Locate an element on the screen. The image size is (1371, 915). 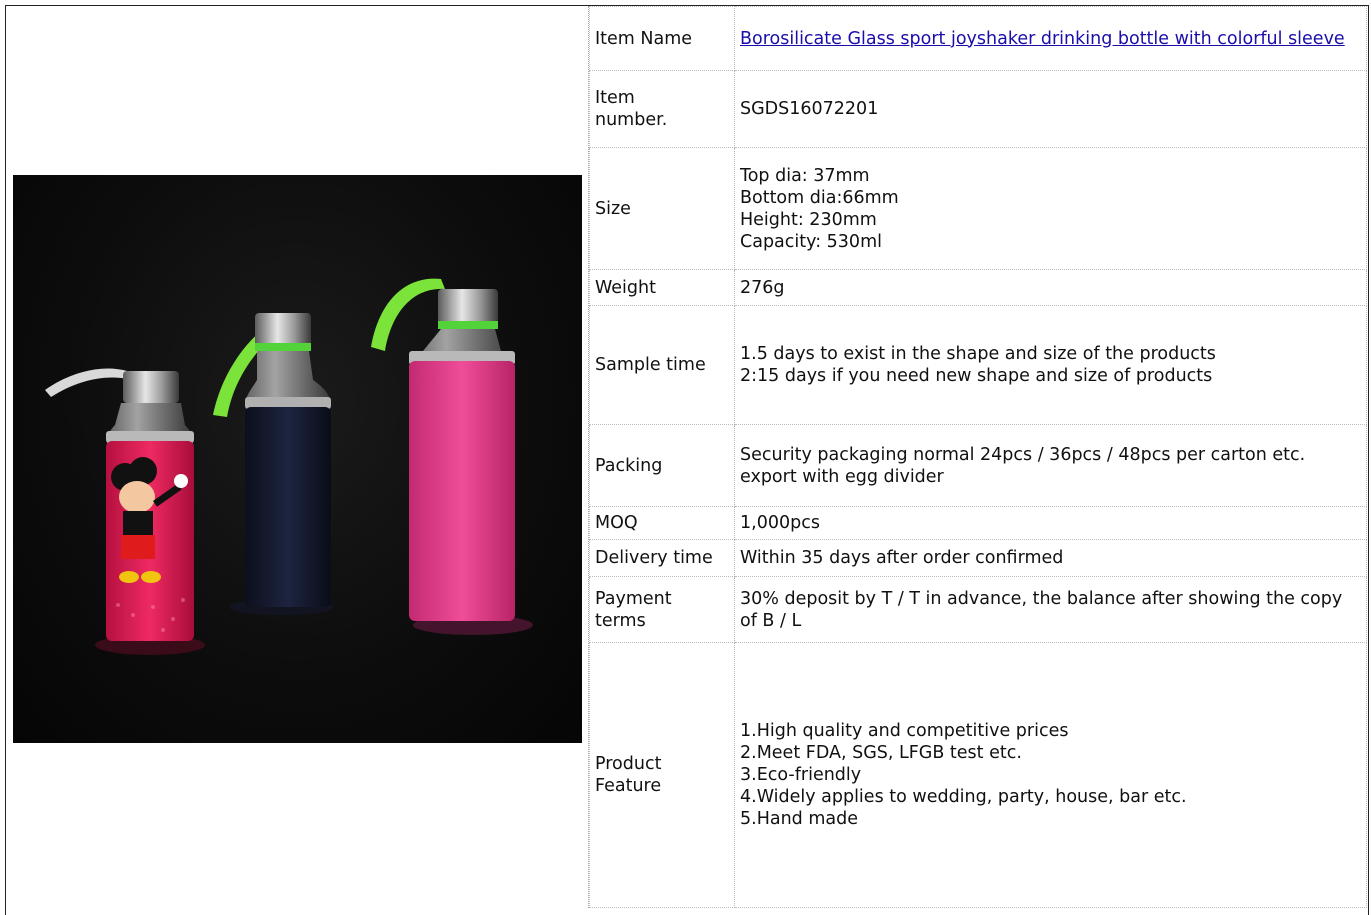
sample-time-label: Sample time is located at coordinates (662, 365).